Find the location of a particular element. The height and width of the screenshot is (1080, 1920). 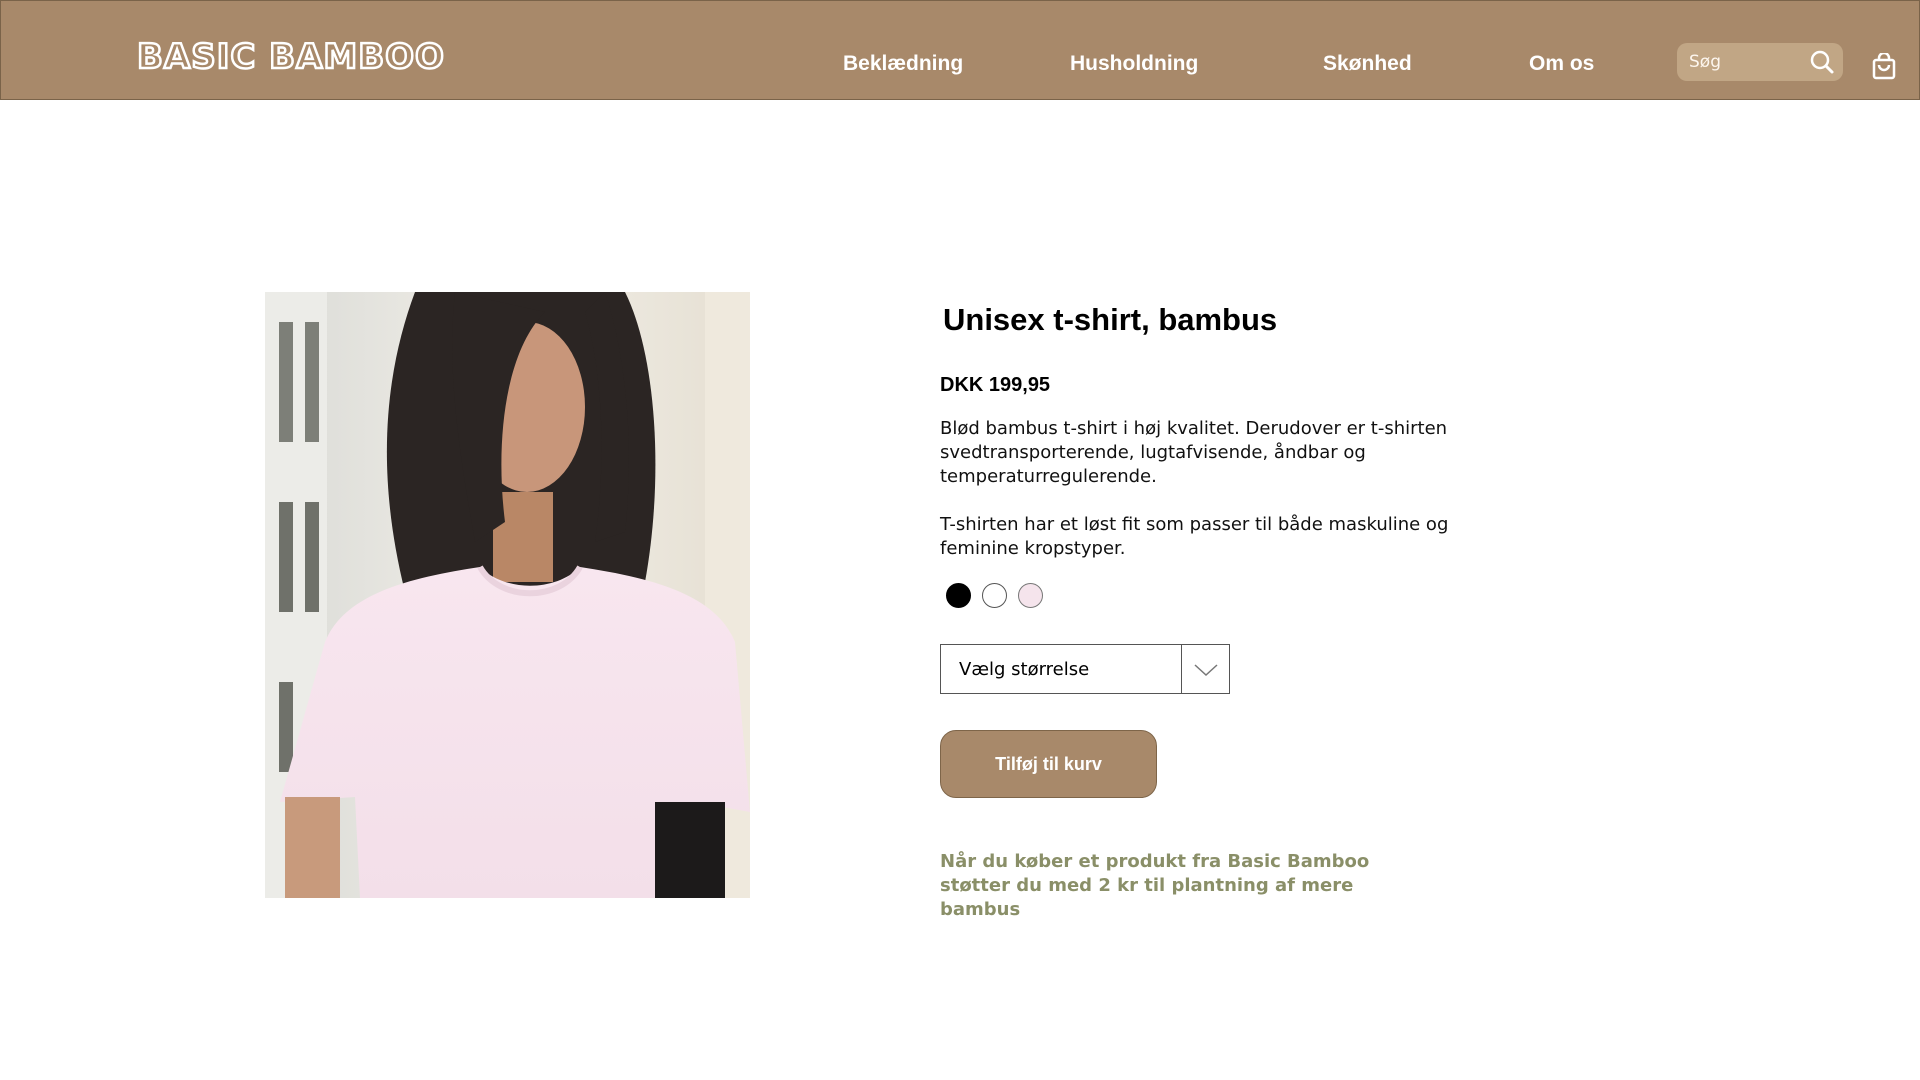

search-input is located at coordinates (1744, 62).